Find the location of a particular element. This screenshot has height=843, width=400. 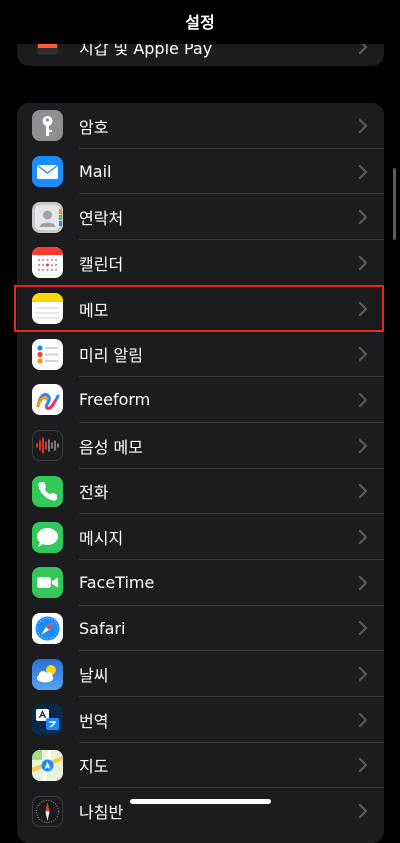

settings-row-passwords: 암호 is located at coordinates (200, 126).